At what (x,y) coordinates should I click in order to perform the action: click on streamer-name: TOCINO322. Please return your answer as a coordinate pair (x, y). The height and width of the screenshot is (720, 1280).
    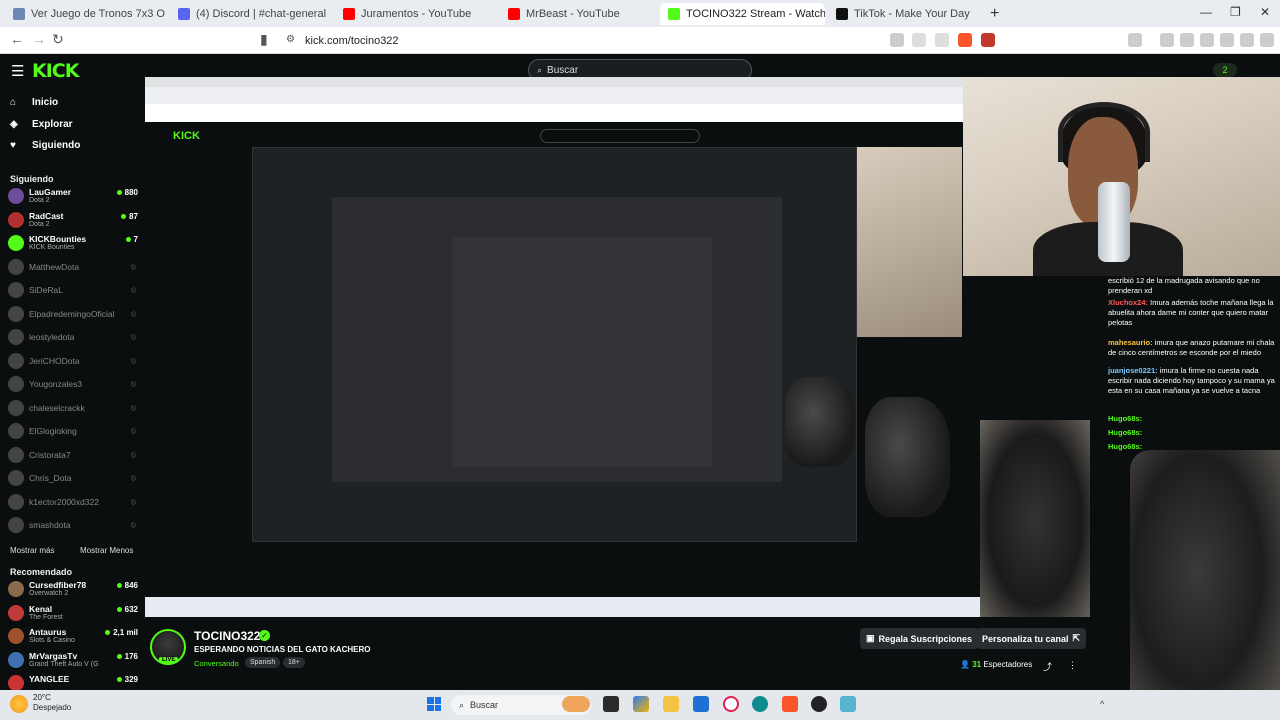
    Looking at the image, I should click on (227, 636).